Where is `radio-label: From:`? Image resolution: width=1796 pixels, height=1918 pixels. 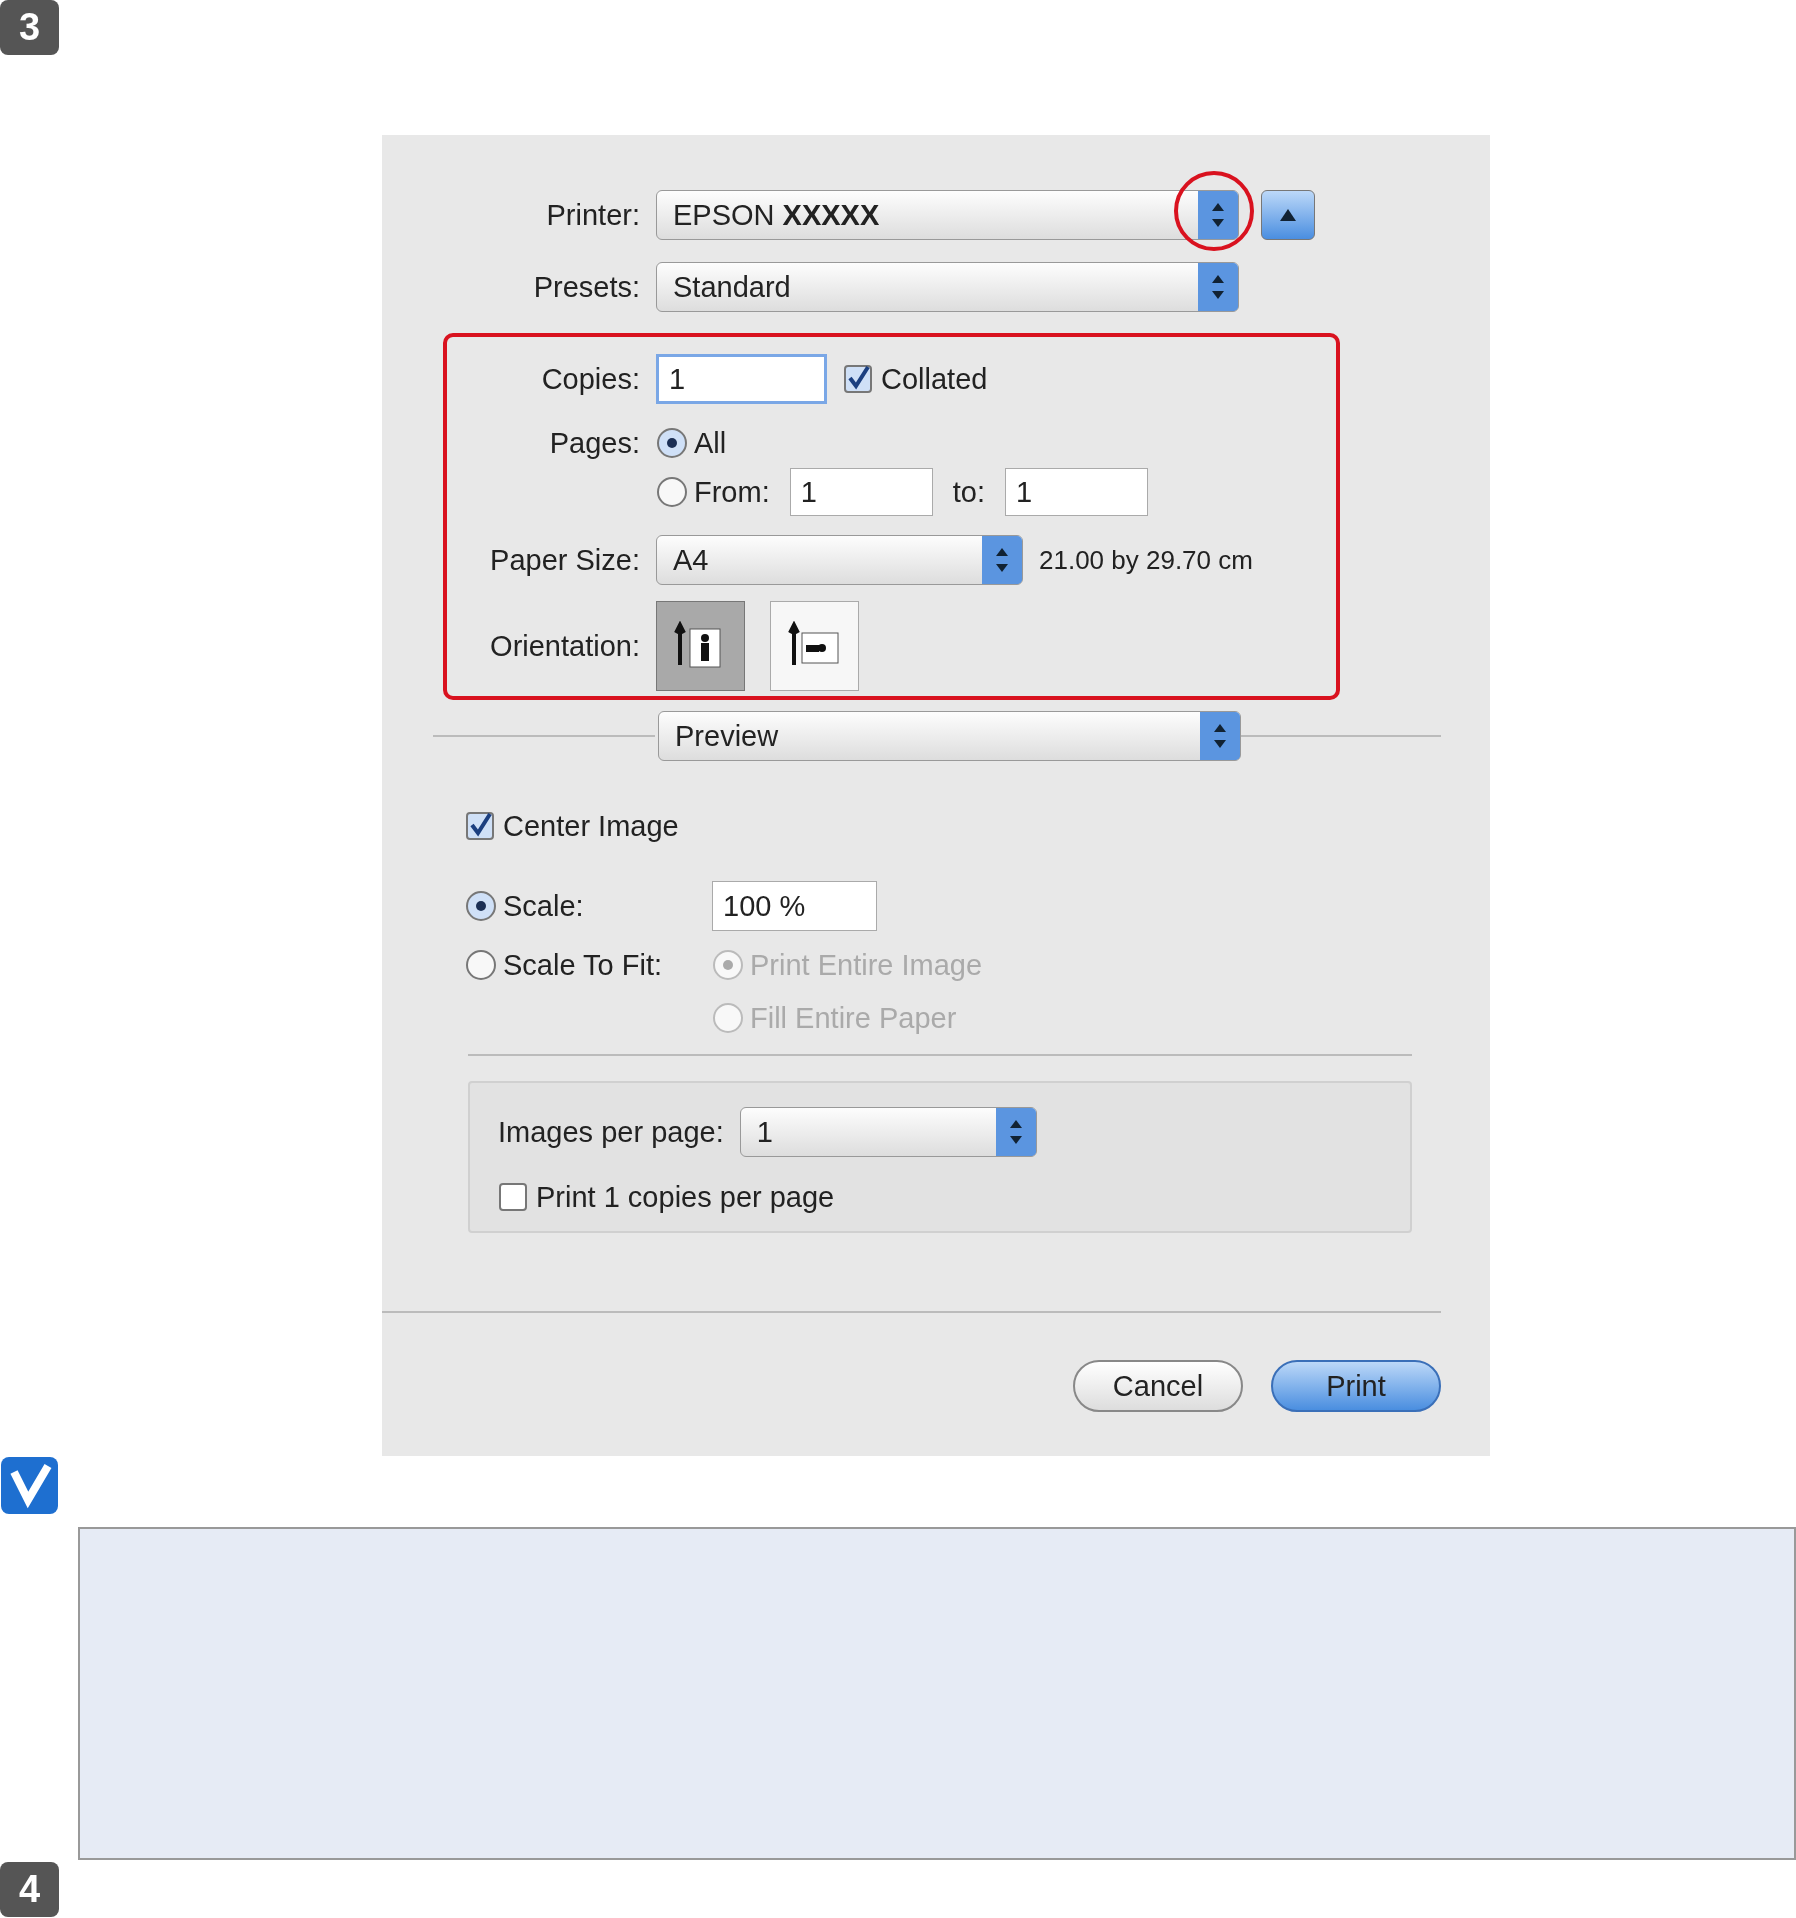
radio-label: From: is located at coordinates (732, 492).